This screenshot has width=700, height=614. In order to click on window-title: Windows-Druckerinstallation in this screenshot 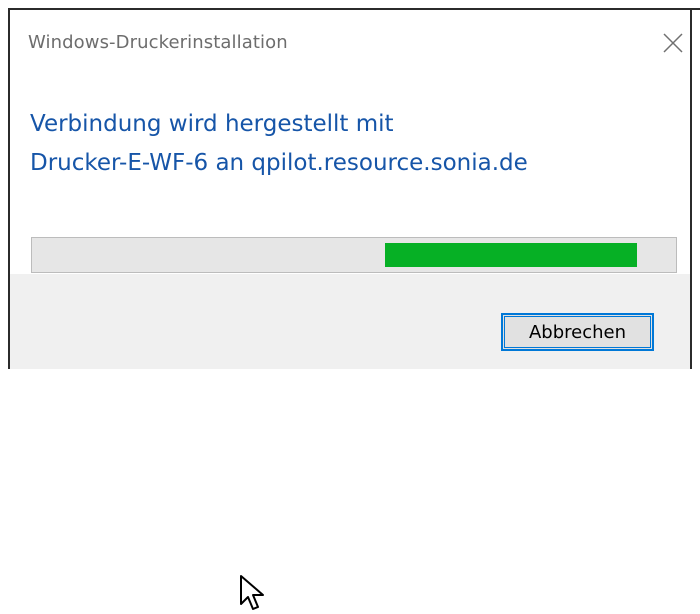, I will do `click(158, 42)`.